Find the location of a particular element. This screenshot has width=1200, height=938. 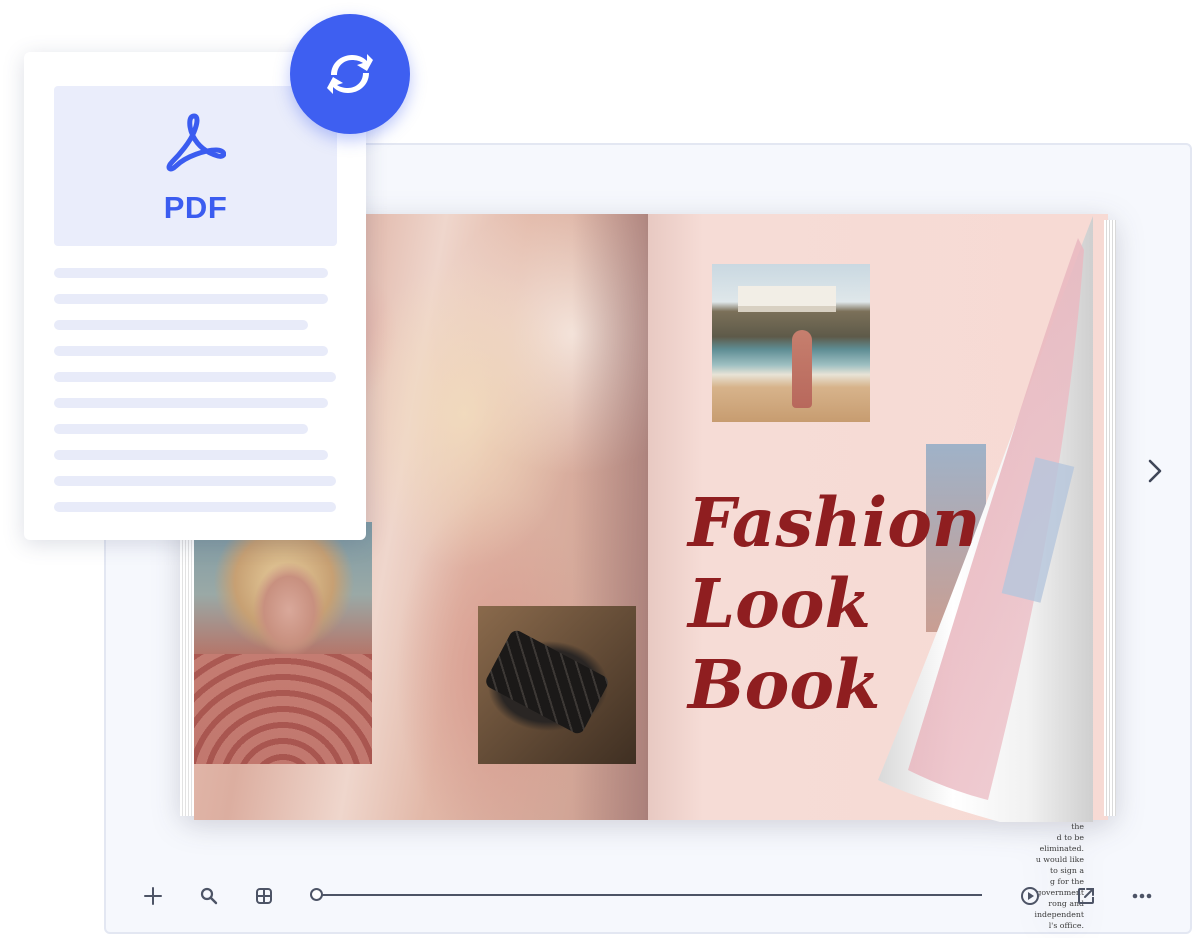

plus-icon is located at coordinates (153, 896).